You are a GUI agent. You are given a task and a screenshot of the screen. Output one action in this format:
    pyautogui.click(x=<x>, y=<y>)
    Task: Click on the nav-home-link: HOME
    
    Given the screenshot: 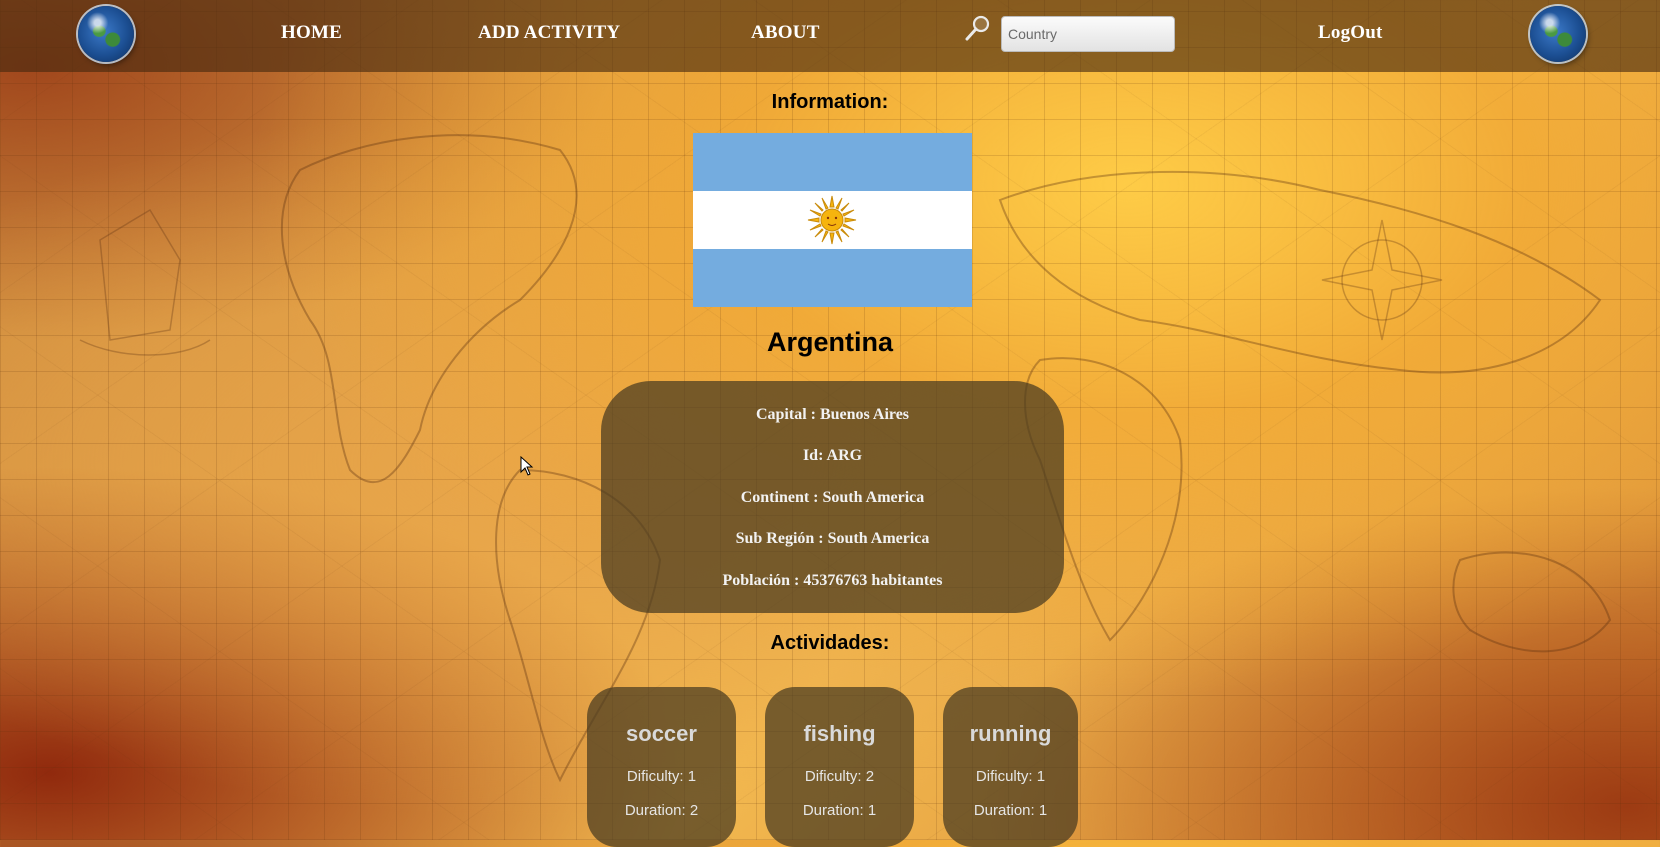 What is the action you would take?
    pyautogui.click(x=311, y=33)
    